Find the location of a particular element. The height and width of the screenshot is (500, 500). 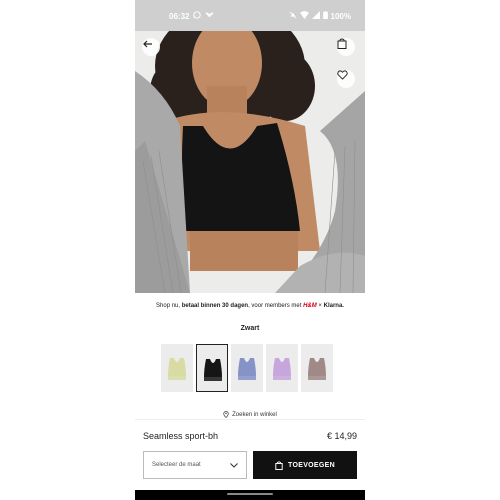

promo-suffix: , voor members met is located at coordinates (276, 306).